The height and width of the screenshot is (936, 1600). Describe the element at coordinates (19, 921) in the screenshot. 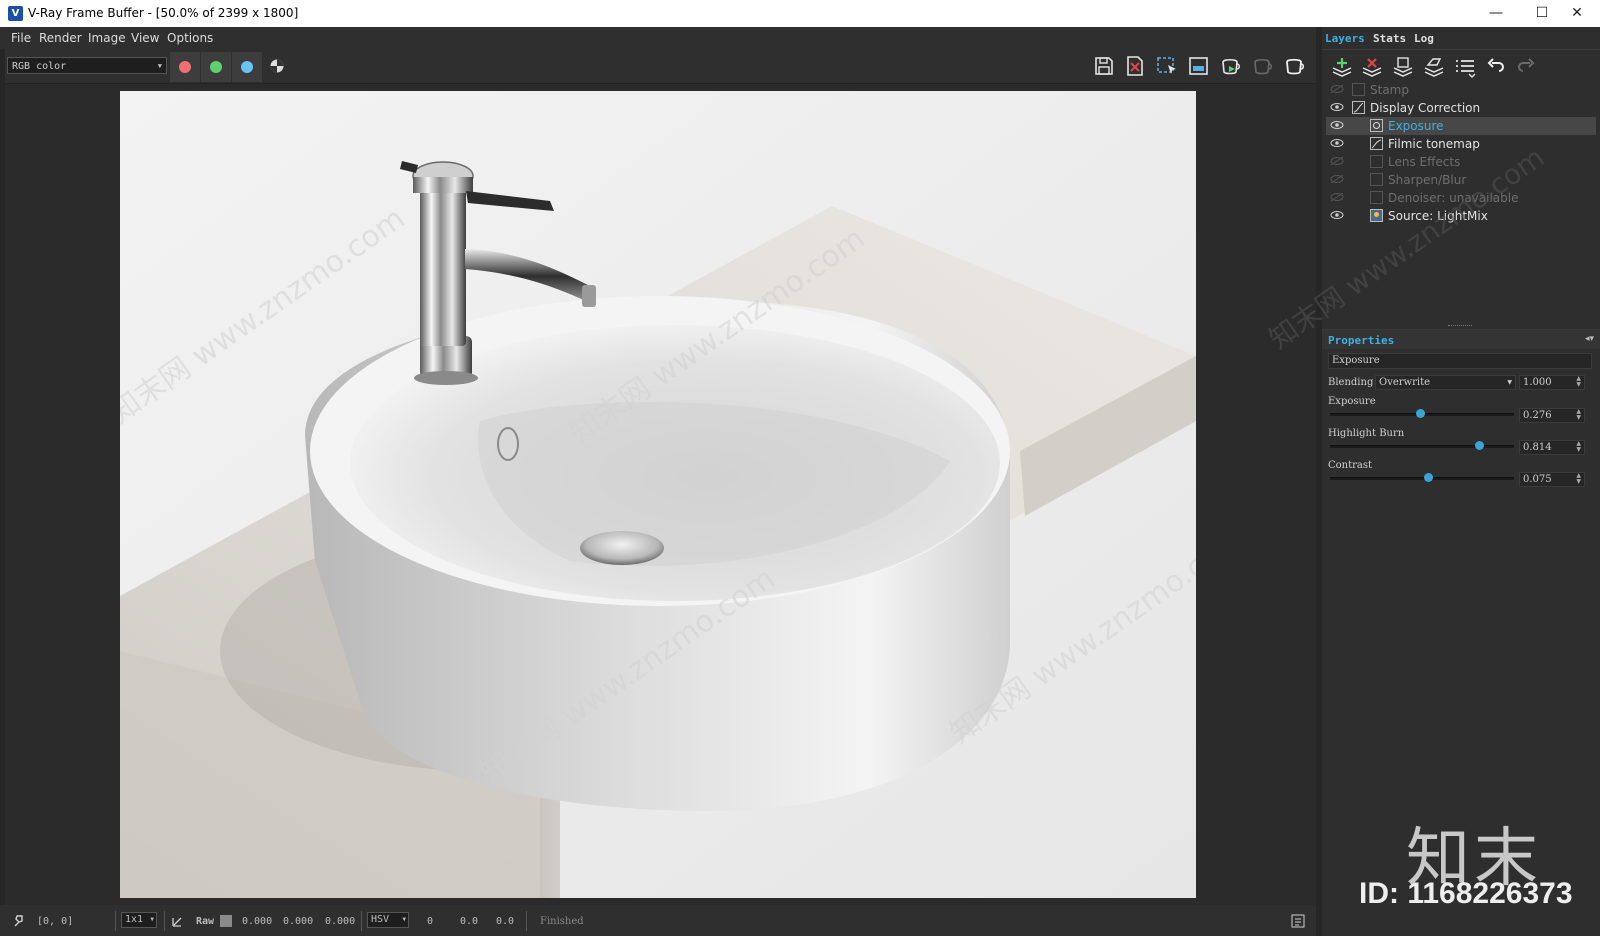

I see `pin-icon` at that location.